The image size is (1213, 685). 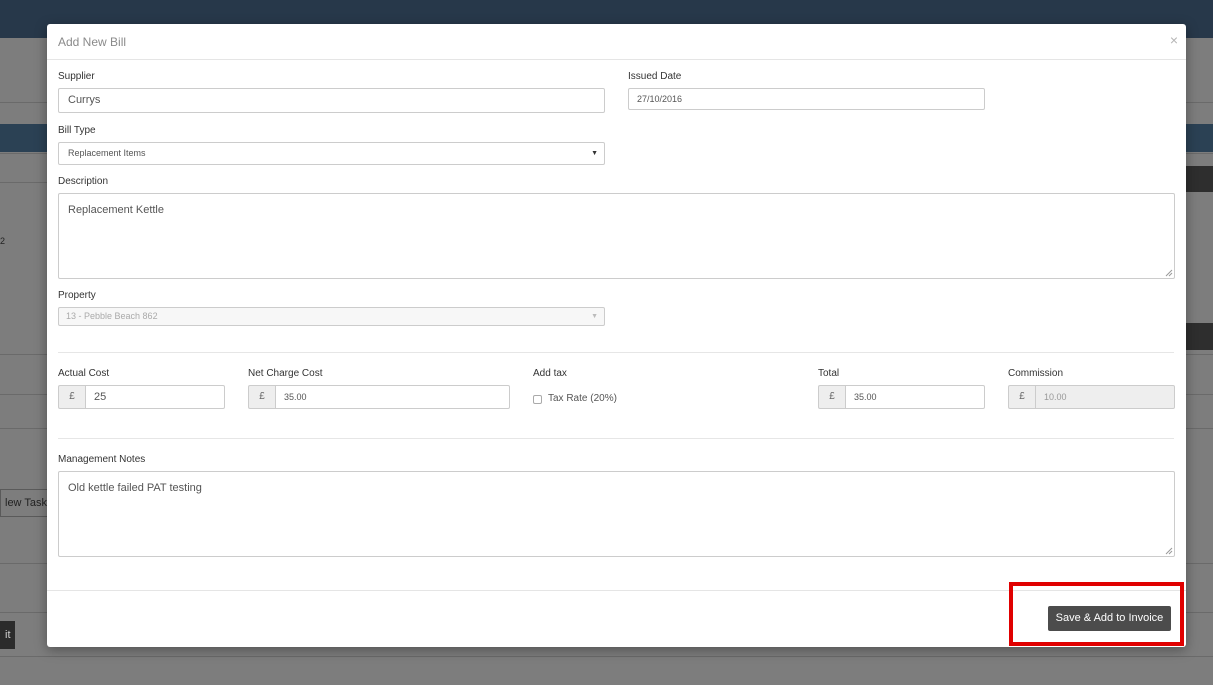 I want to click on management-notes-textarea: Old kettle failed PAT testing, so click(x=616, y=514).